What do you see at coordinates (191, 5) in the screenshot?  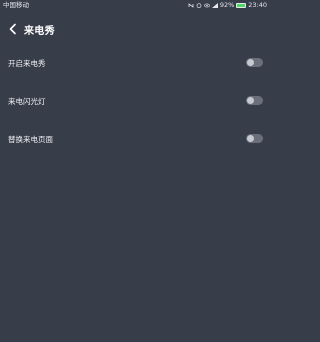 I see `nfc-icon` at bounding box center [191, 5].